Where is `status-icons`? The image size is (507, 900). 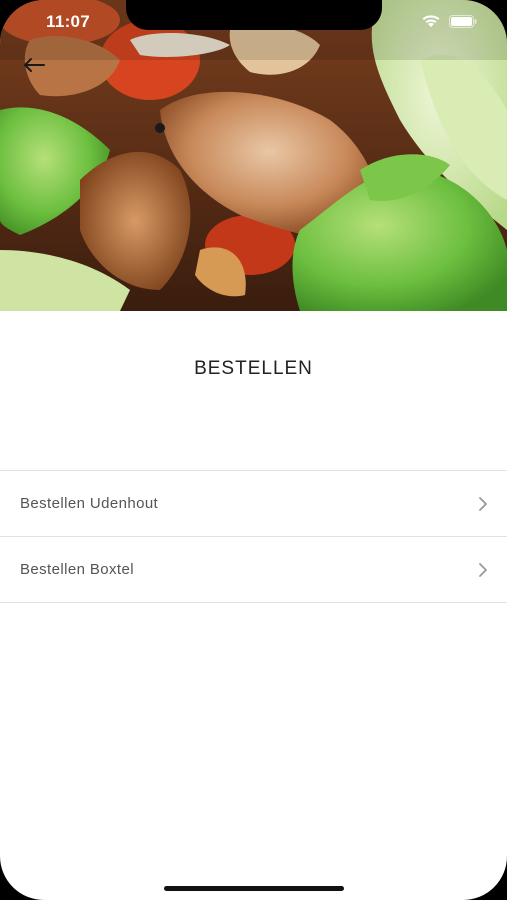 status-icons is located at coordinates (449, 23).